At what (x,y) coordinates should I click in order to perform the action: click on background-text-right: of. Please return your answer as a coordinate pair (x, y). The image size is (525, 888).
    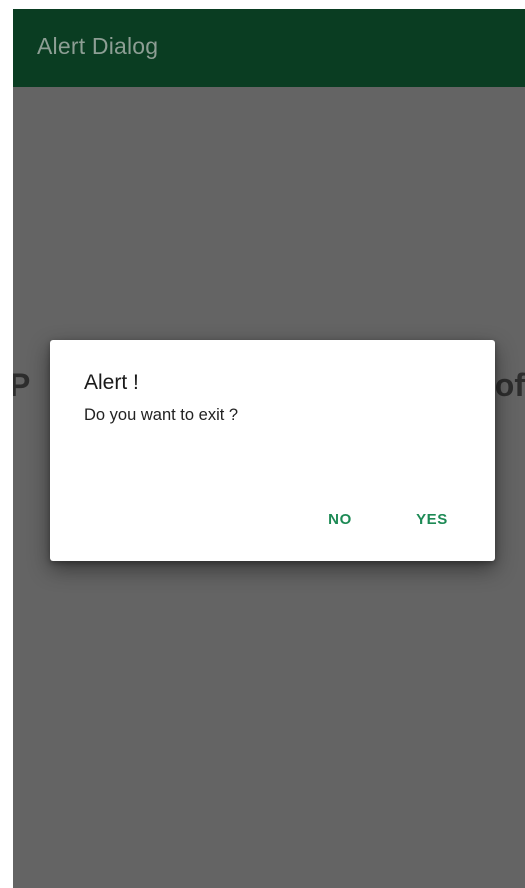
    Looking at the image, I should click on (509, 385).